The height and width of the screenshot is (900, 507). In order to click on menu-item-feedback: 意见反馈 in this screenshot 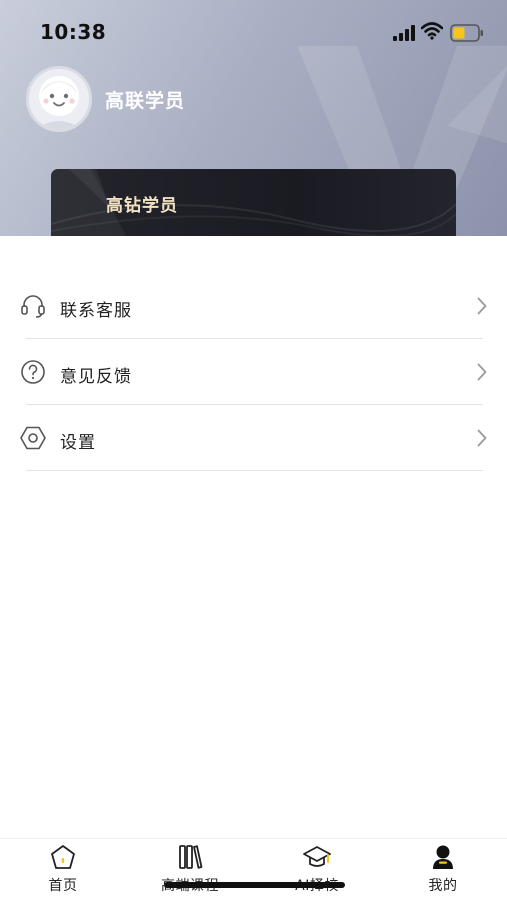, I will do `click(253, 372)`.